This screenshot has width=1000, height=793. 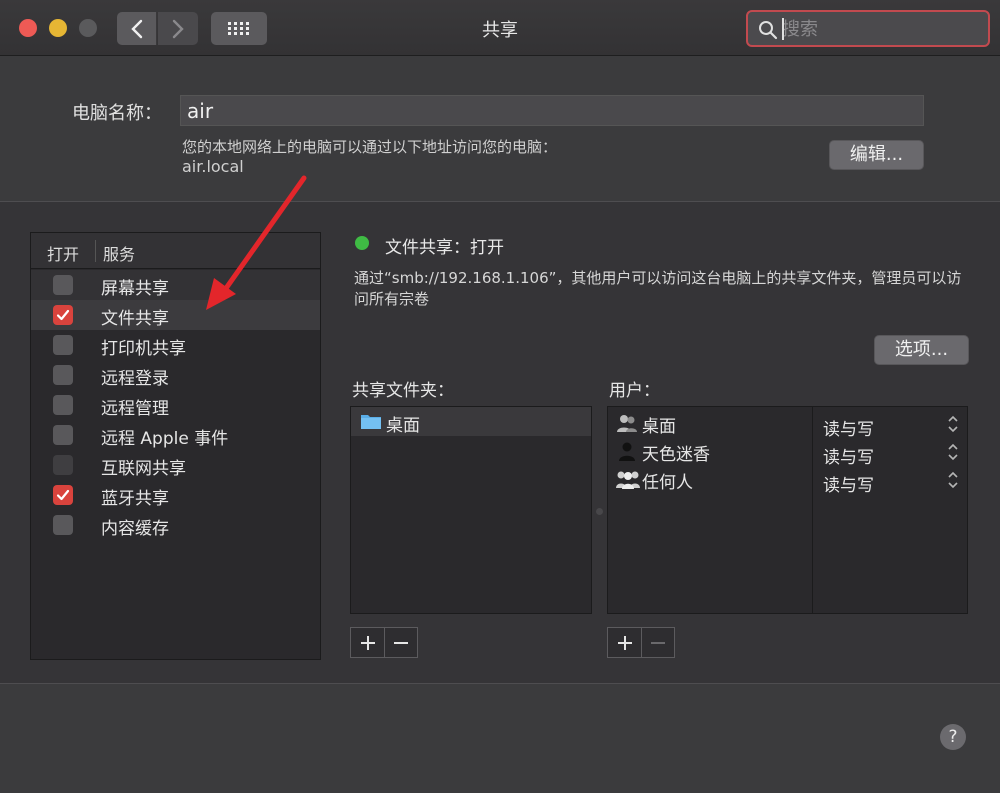 I want to click on checkbox-remote-apple-events, so click(x=63, y=435).